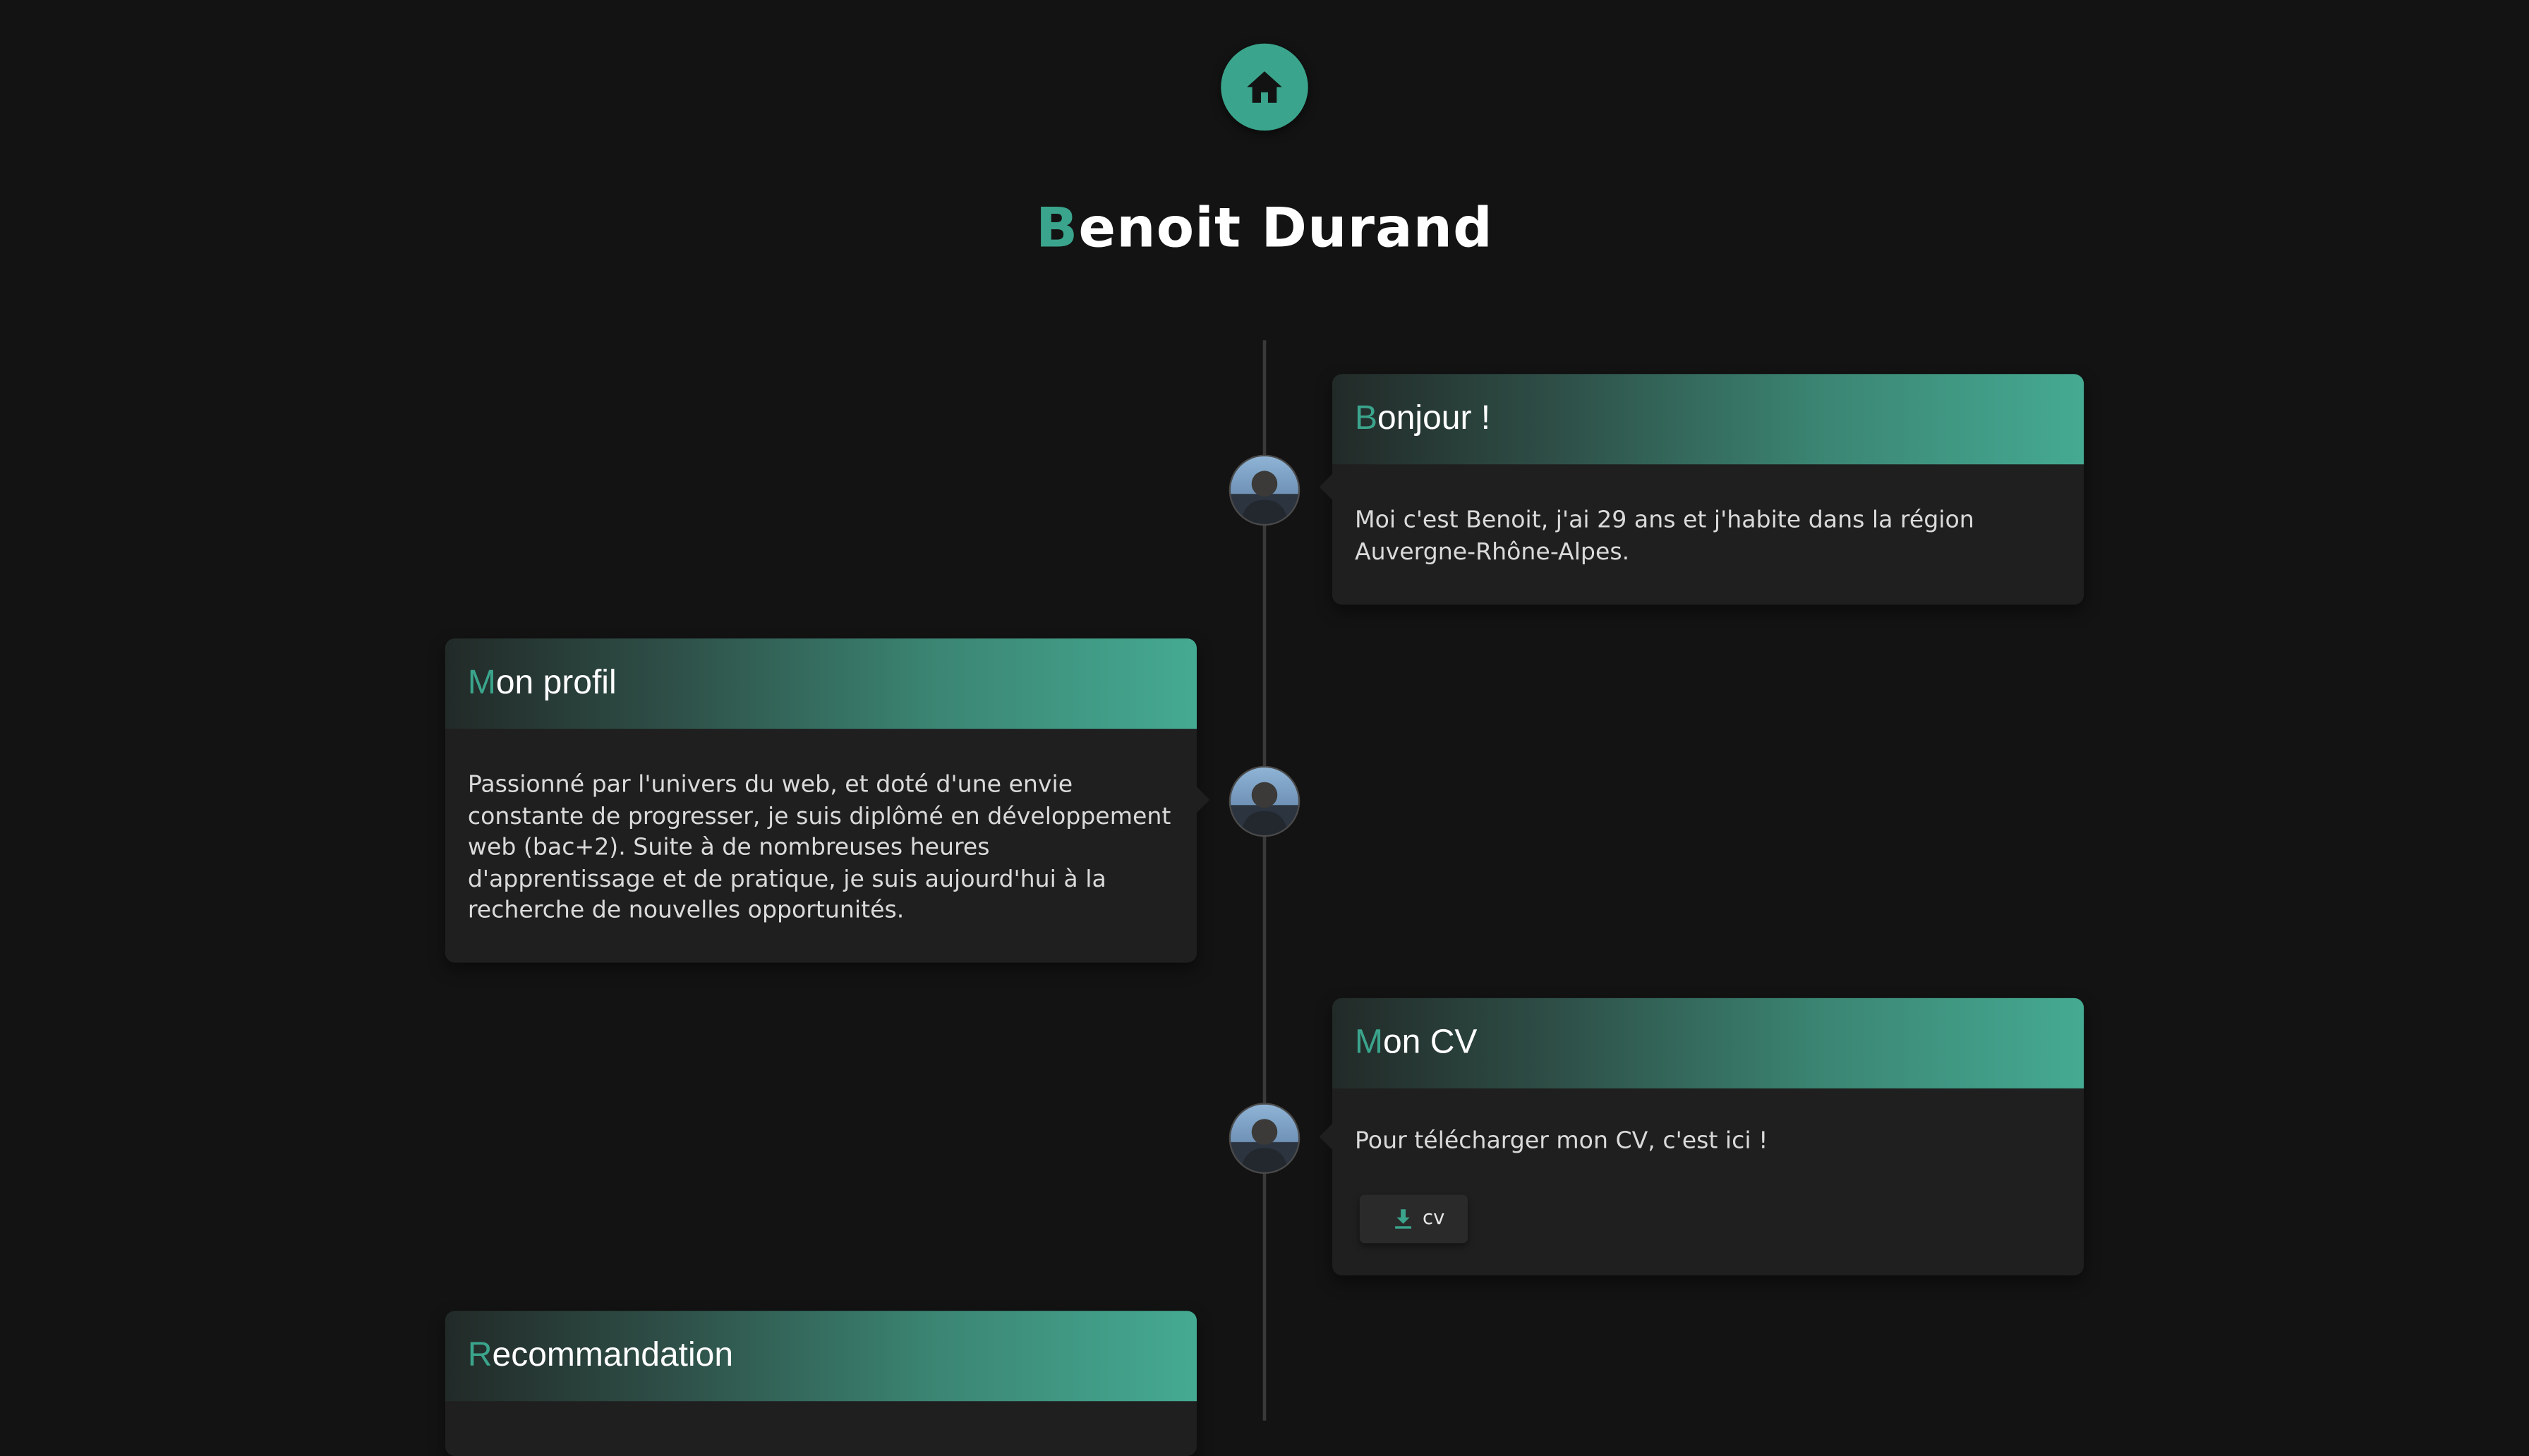 The width and height of the screenshot is (2529, 1456). Describe the element at coordinates (1708, 420) in the screenshot. I see `card-title: Bonjour !` at that location.